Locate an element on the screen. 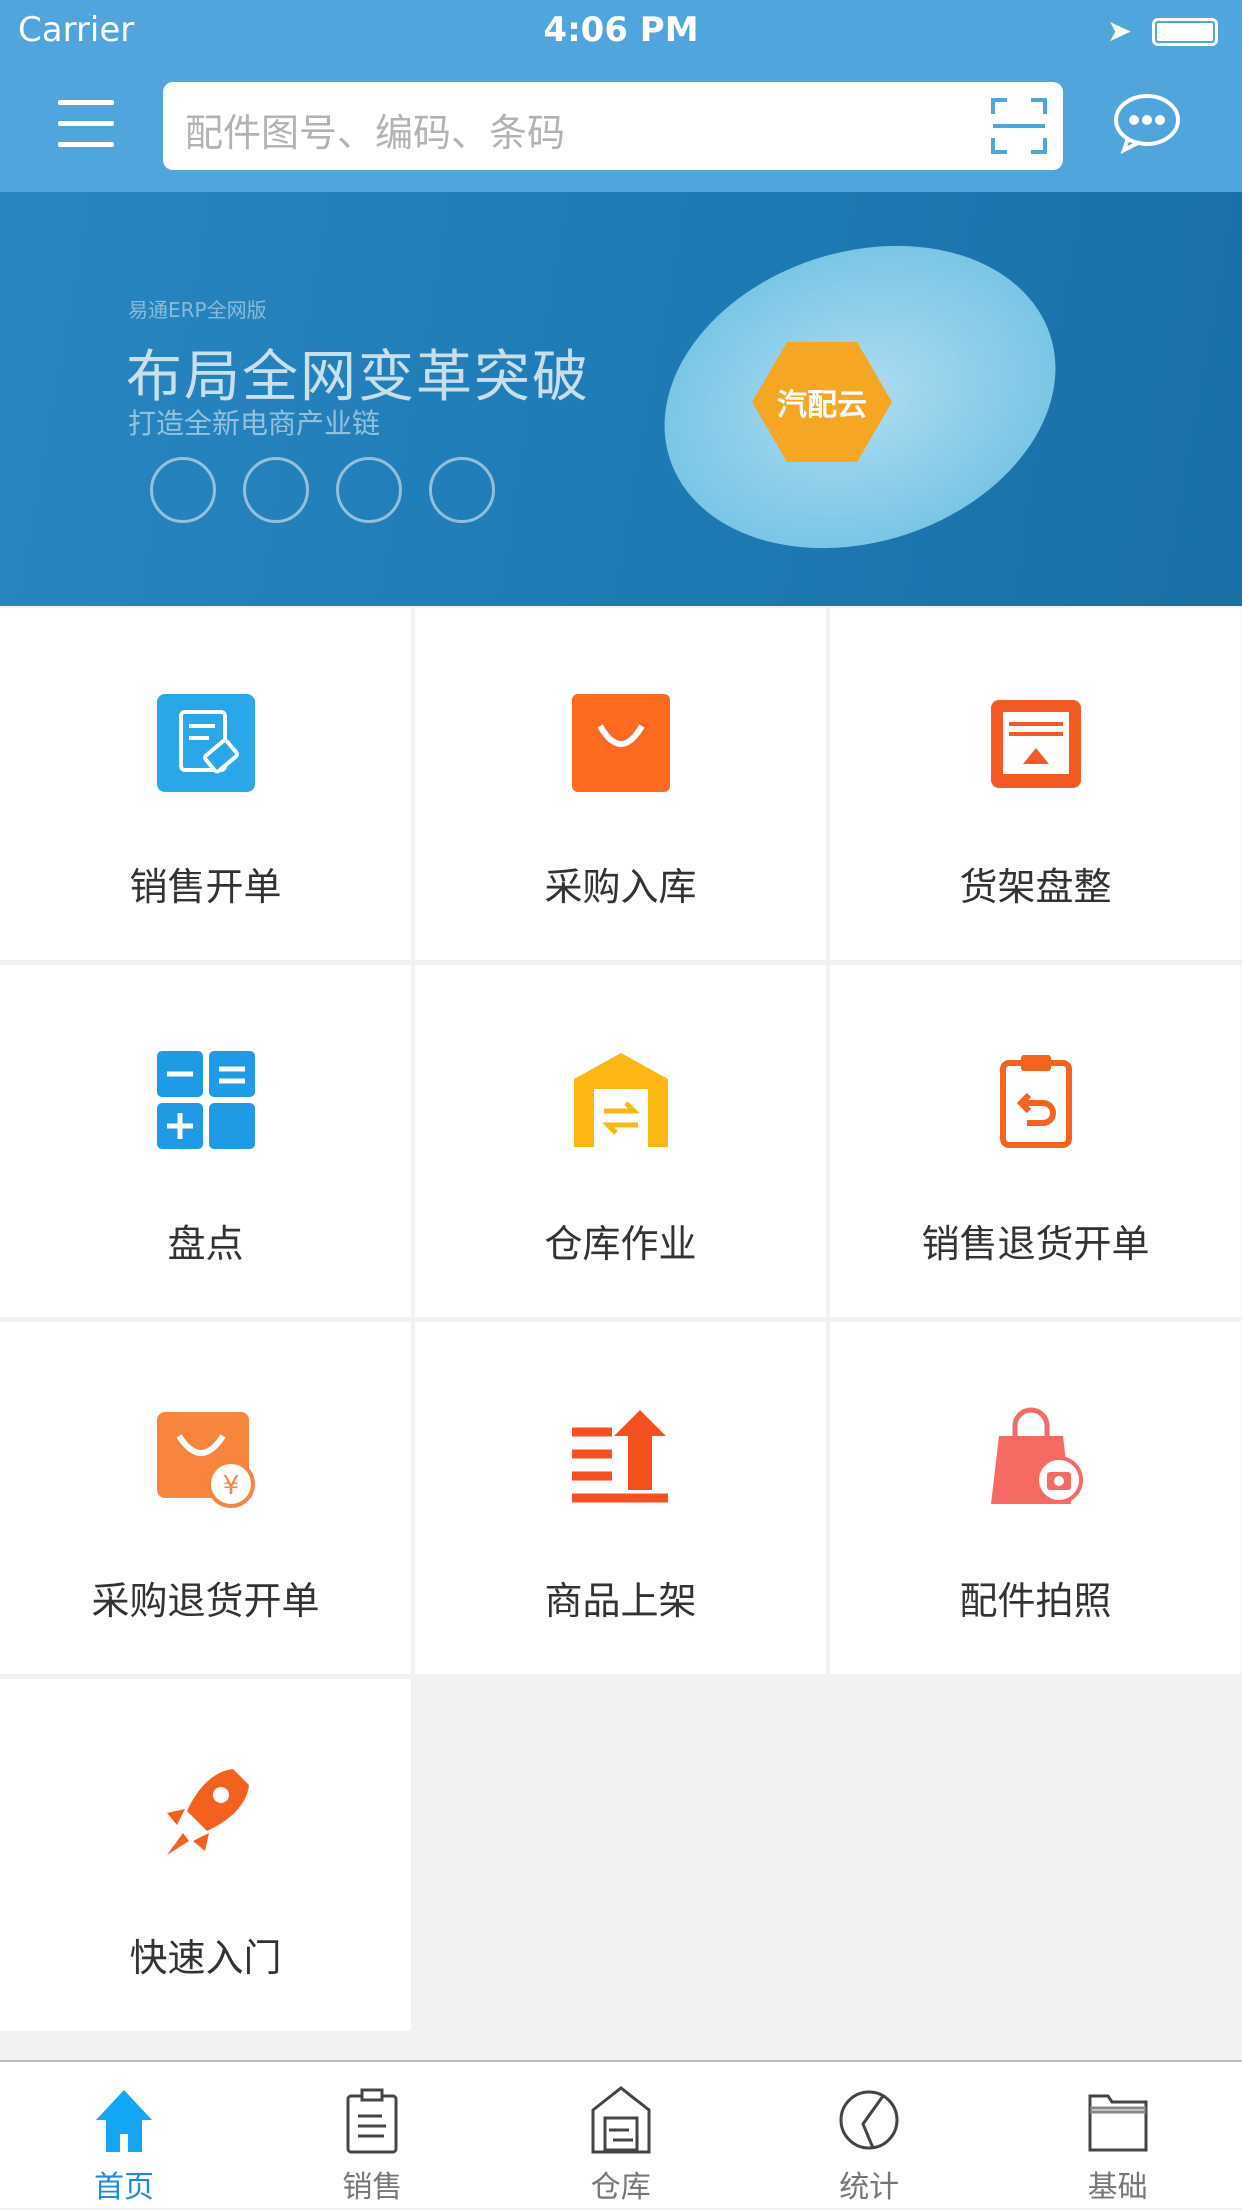  location-icon: ➤ is located at coordinates (1119, 31).